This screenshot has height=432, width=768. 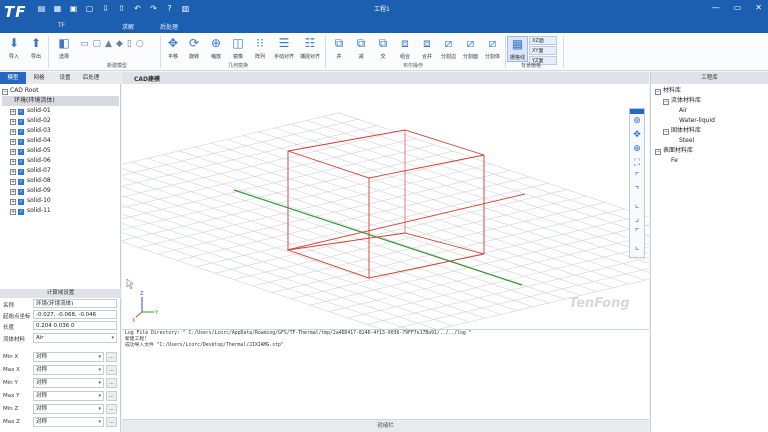 What do you see at coordinates (142, 44) in the screenshot?
I see `disk-icon: ○` at bounding box center [142, 44].